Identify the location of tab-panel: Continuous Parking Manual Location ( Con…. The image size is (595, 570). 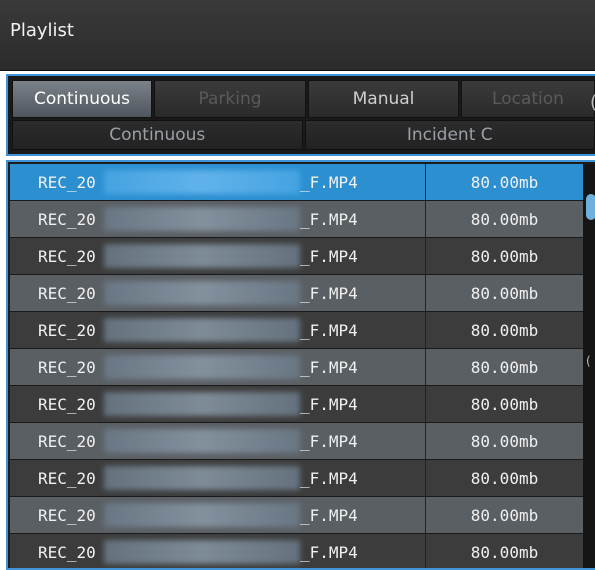
(300, 115).